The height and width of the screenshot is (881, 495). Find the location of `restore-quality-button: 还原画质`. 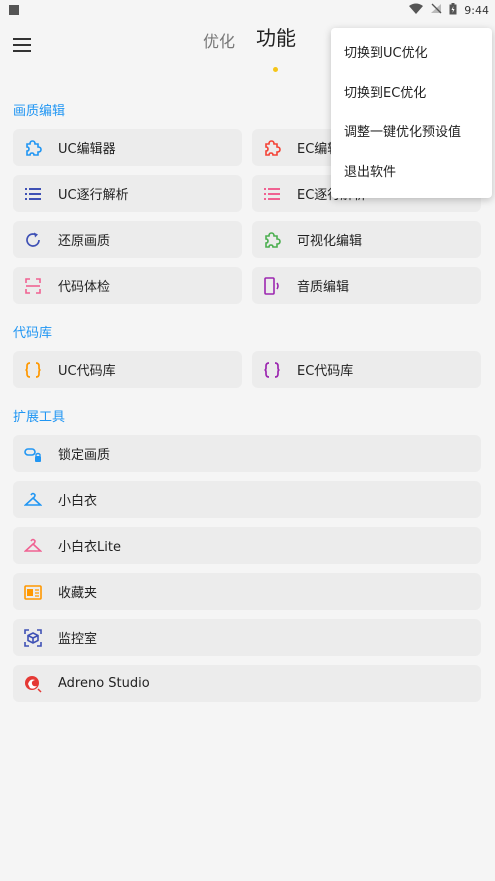

restore-quality-button: 还原画质 is located at coordinates (127, 239).